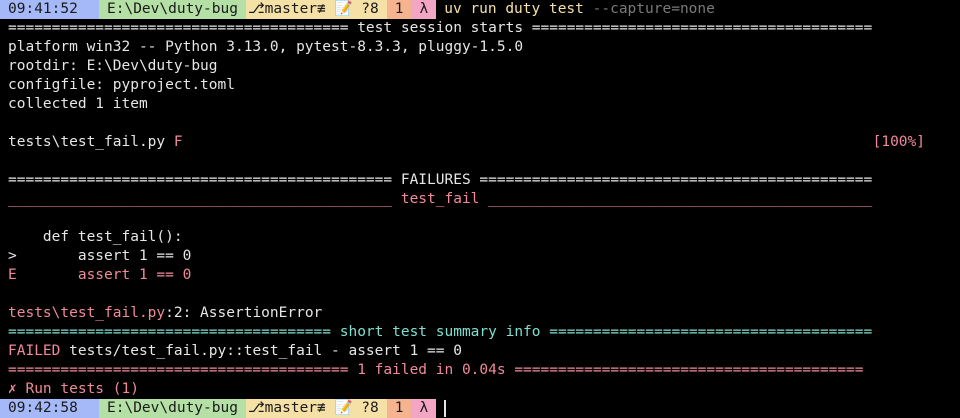 The width and height of the screenshot is (960, 418). Describe the element at coordinates (178, 142) in the screenshot. I see `progress-result: F` at that location.